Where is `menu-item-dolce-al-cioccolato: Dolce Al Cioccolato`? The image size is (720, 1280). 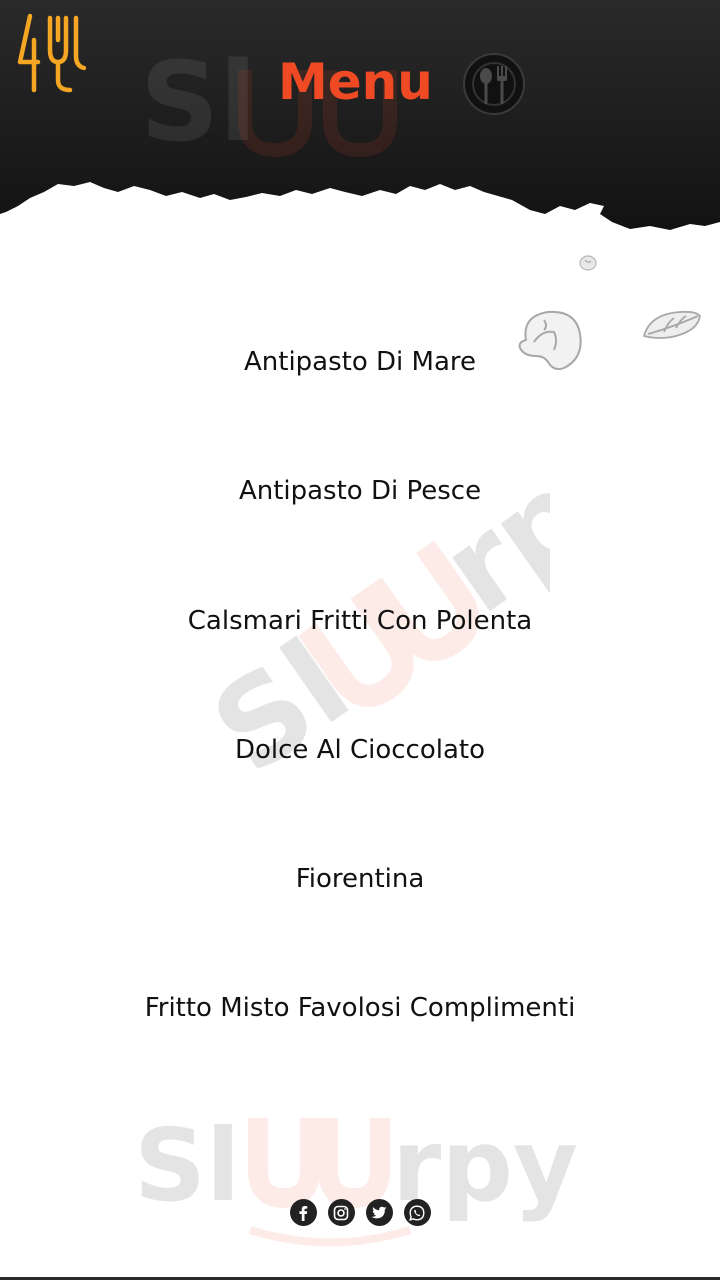
menu-item-dolce-al-cioccolato: Dolce Al Cioccolato is located at coordinates (360, 782).